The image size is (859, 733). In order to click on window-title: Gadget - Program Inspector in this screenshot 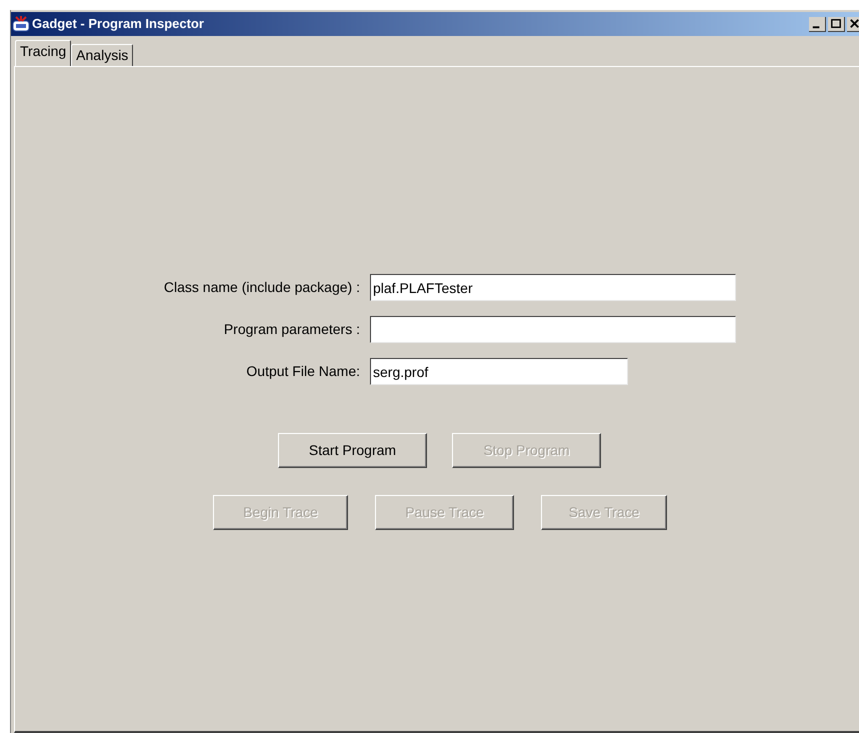, I will do `click(118, 24)`.